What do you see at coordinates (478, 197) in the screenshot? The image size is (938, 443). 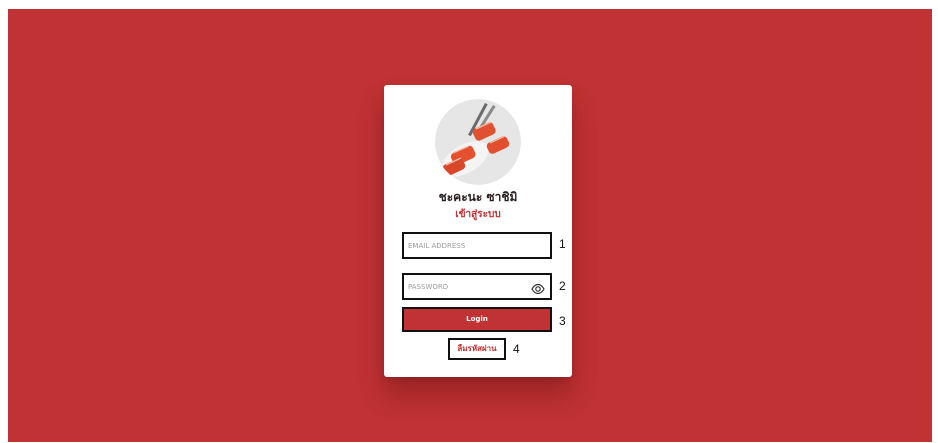 I see `brand-name: ชะคะนะ ซาชิมิ` at bounding box center [478, 197].